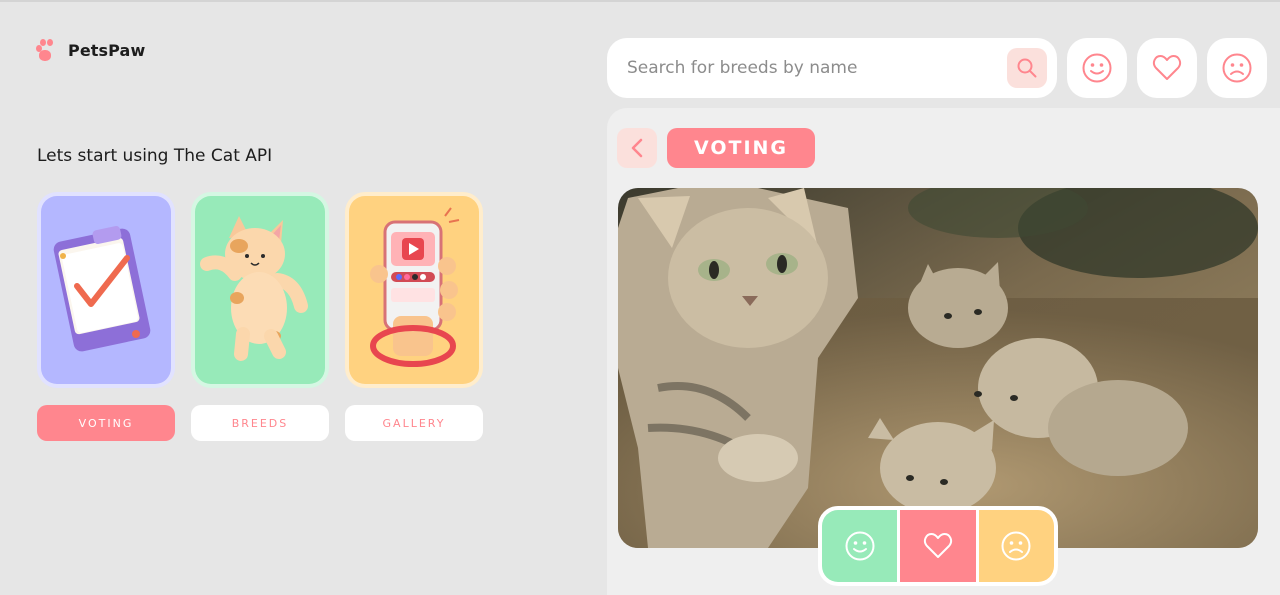  Describe the element at coordinates (107, 50) in the screenshot. I see `logo-text: PetsPaw` at that location.